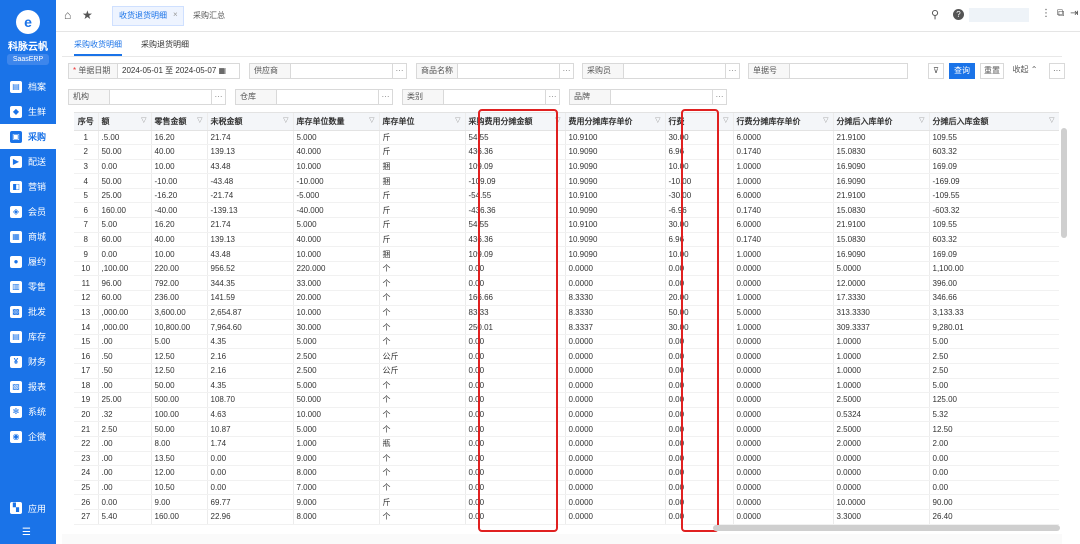  What do you see at coordinates (495, 97) in the screenshot?
I see `category-input` at bounding box center [495, 97].